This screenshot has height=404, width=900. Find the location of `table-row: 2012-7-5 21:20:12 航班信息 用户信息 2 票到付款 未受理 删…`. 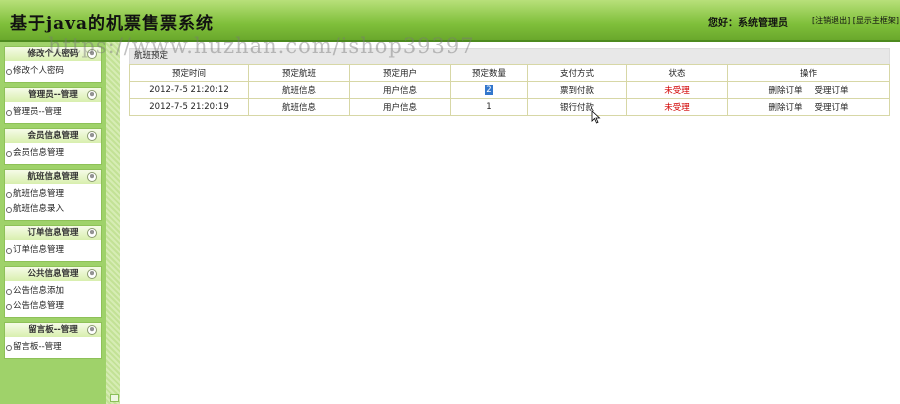

table-row: 2012-7-5 21:20:12 航班信息 用户信息 2 票到付款 未受理 删… is located at coordinates (509, 90).